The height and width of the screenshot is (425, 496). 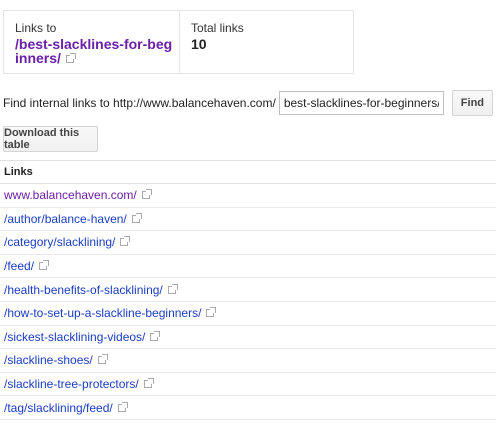 What do you see at coordinates (248, 267) in the screenshot?
I see `table-row: /feed/` at bounding box center [248, 267].